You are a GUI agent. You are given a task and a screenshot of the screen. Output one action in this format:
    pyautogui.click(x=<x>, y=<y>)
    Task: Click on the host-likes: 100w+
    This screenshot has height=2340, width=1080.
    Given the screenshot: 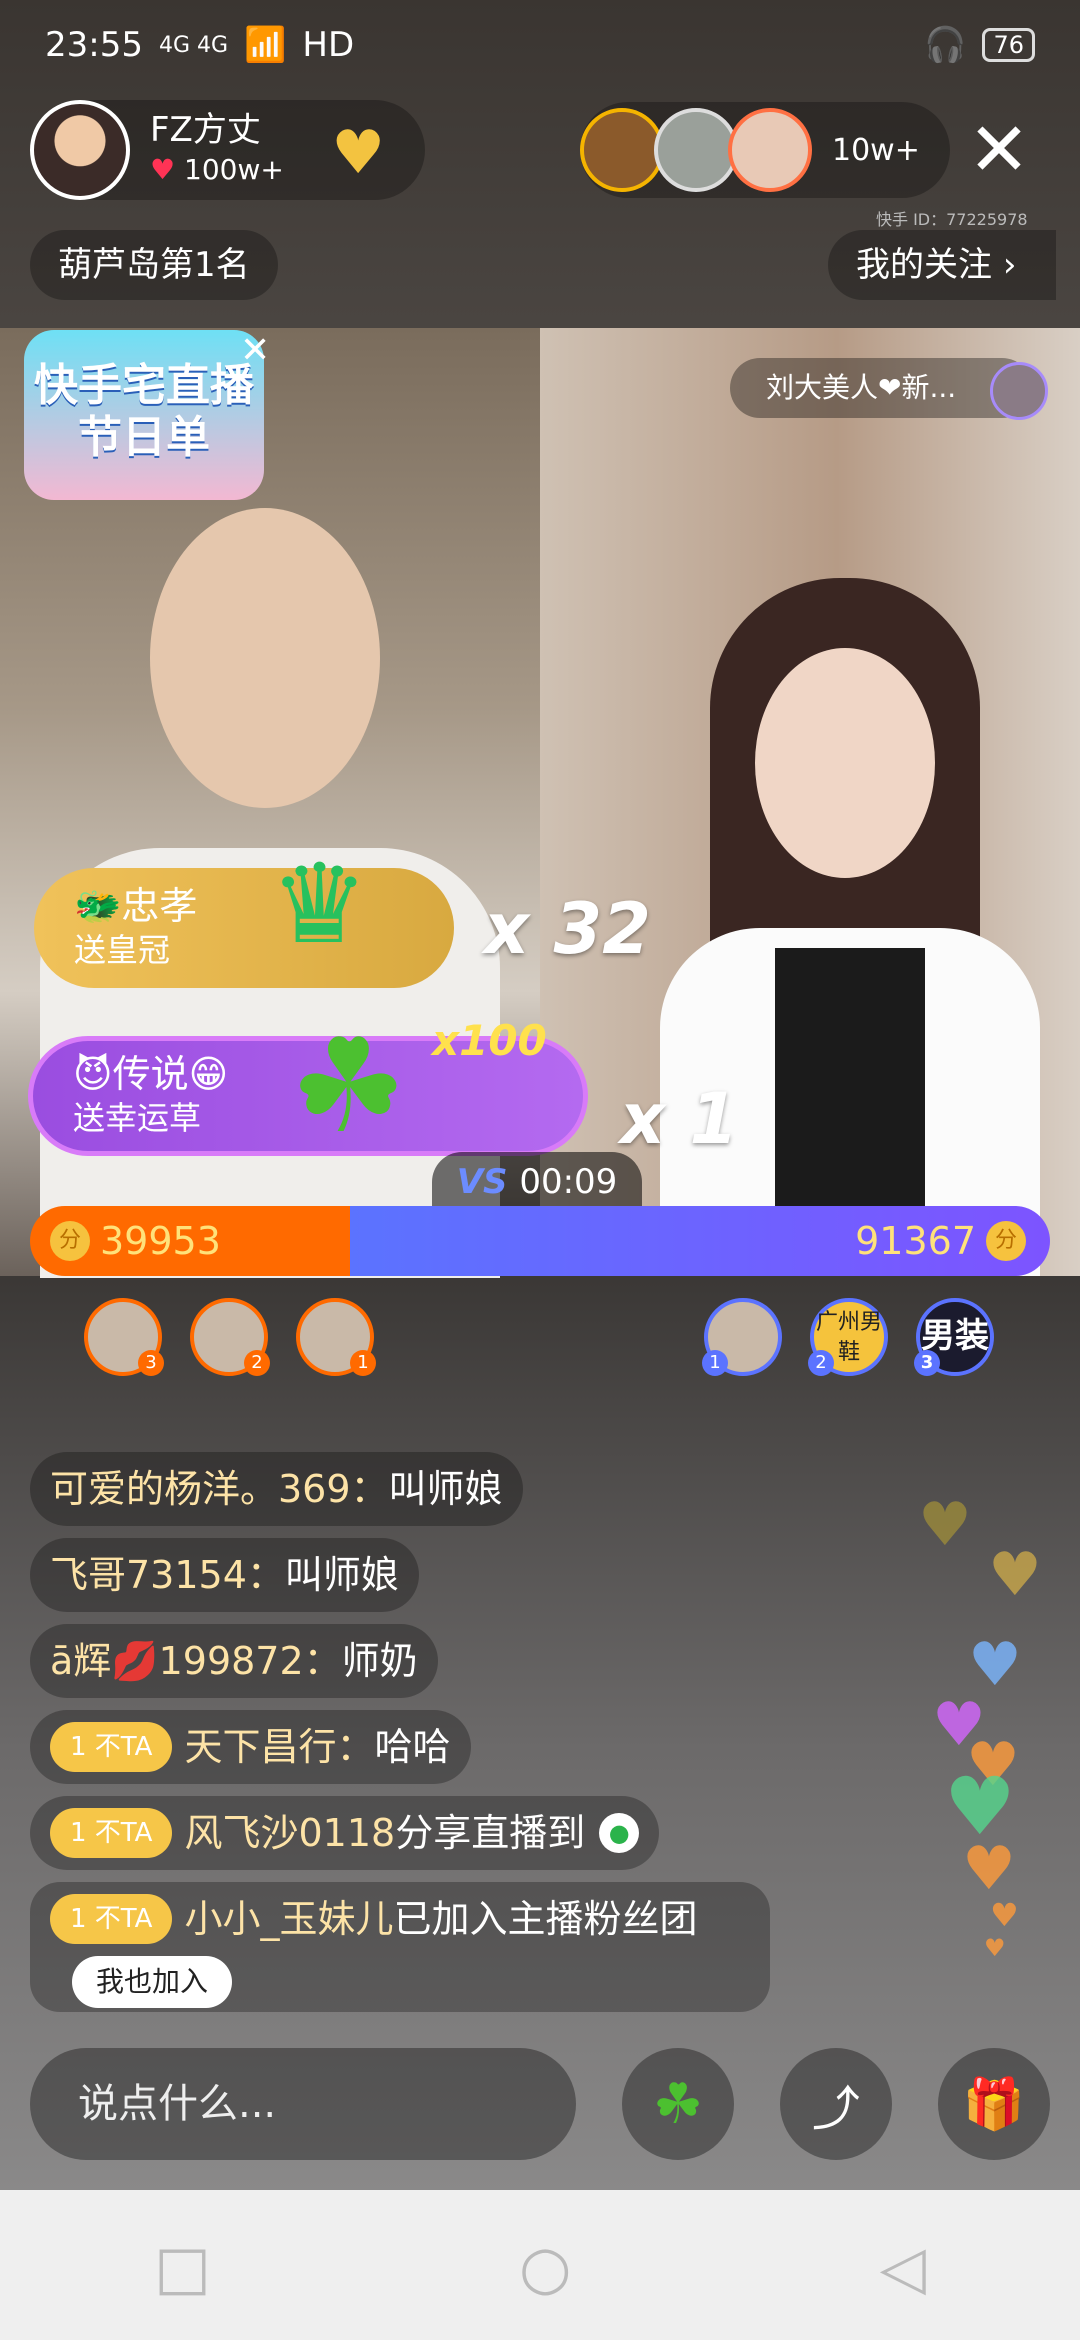 What is the action you would take?
    pyautogui.click(x=234, y=169)
    